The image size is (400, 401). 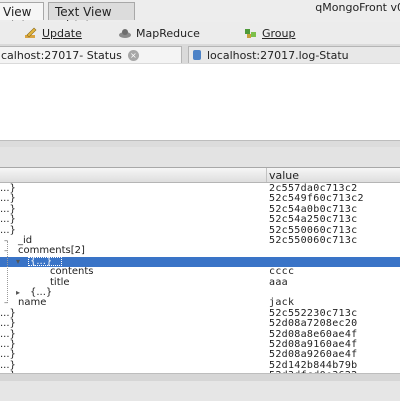 I want to click on update-label: Update, so click(x=62, y=33).